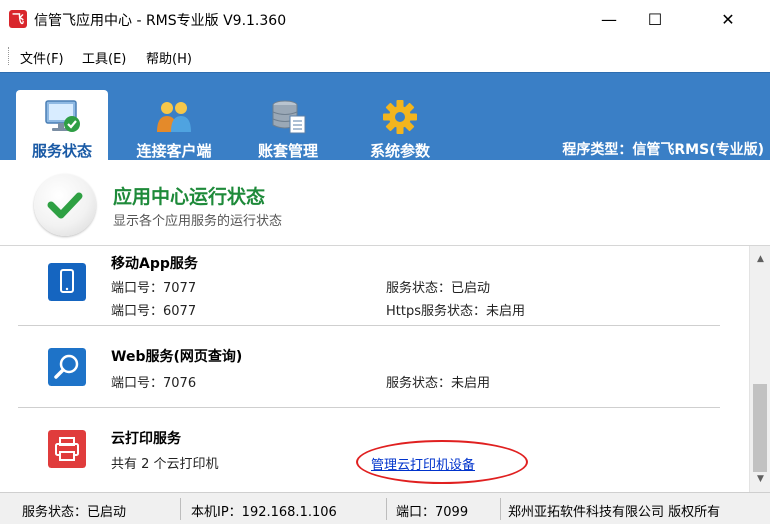 The width and height of the screenshot is (770, 524). What do you see at coordinates (160, 21) in the screenshot?
I see `window-title: 信管飞应用中心 - RMS专业版 V9.1.360` at bounding box center [160, 21].